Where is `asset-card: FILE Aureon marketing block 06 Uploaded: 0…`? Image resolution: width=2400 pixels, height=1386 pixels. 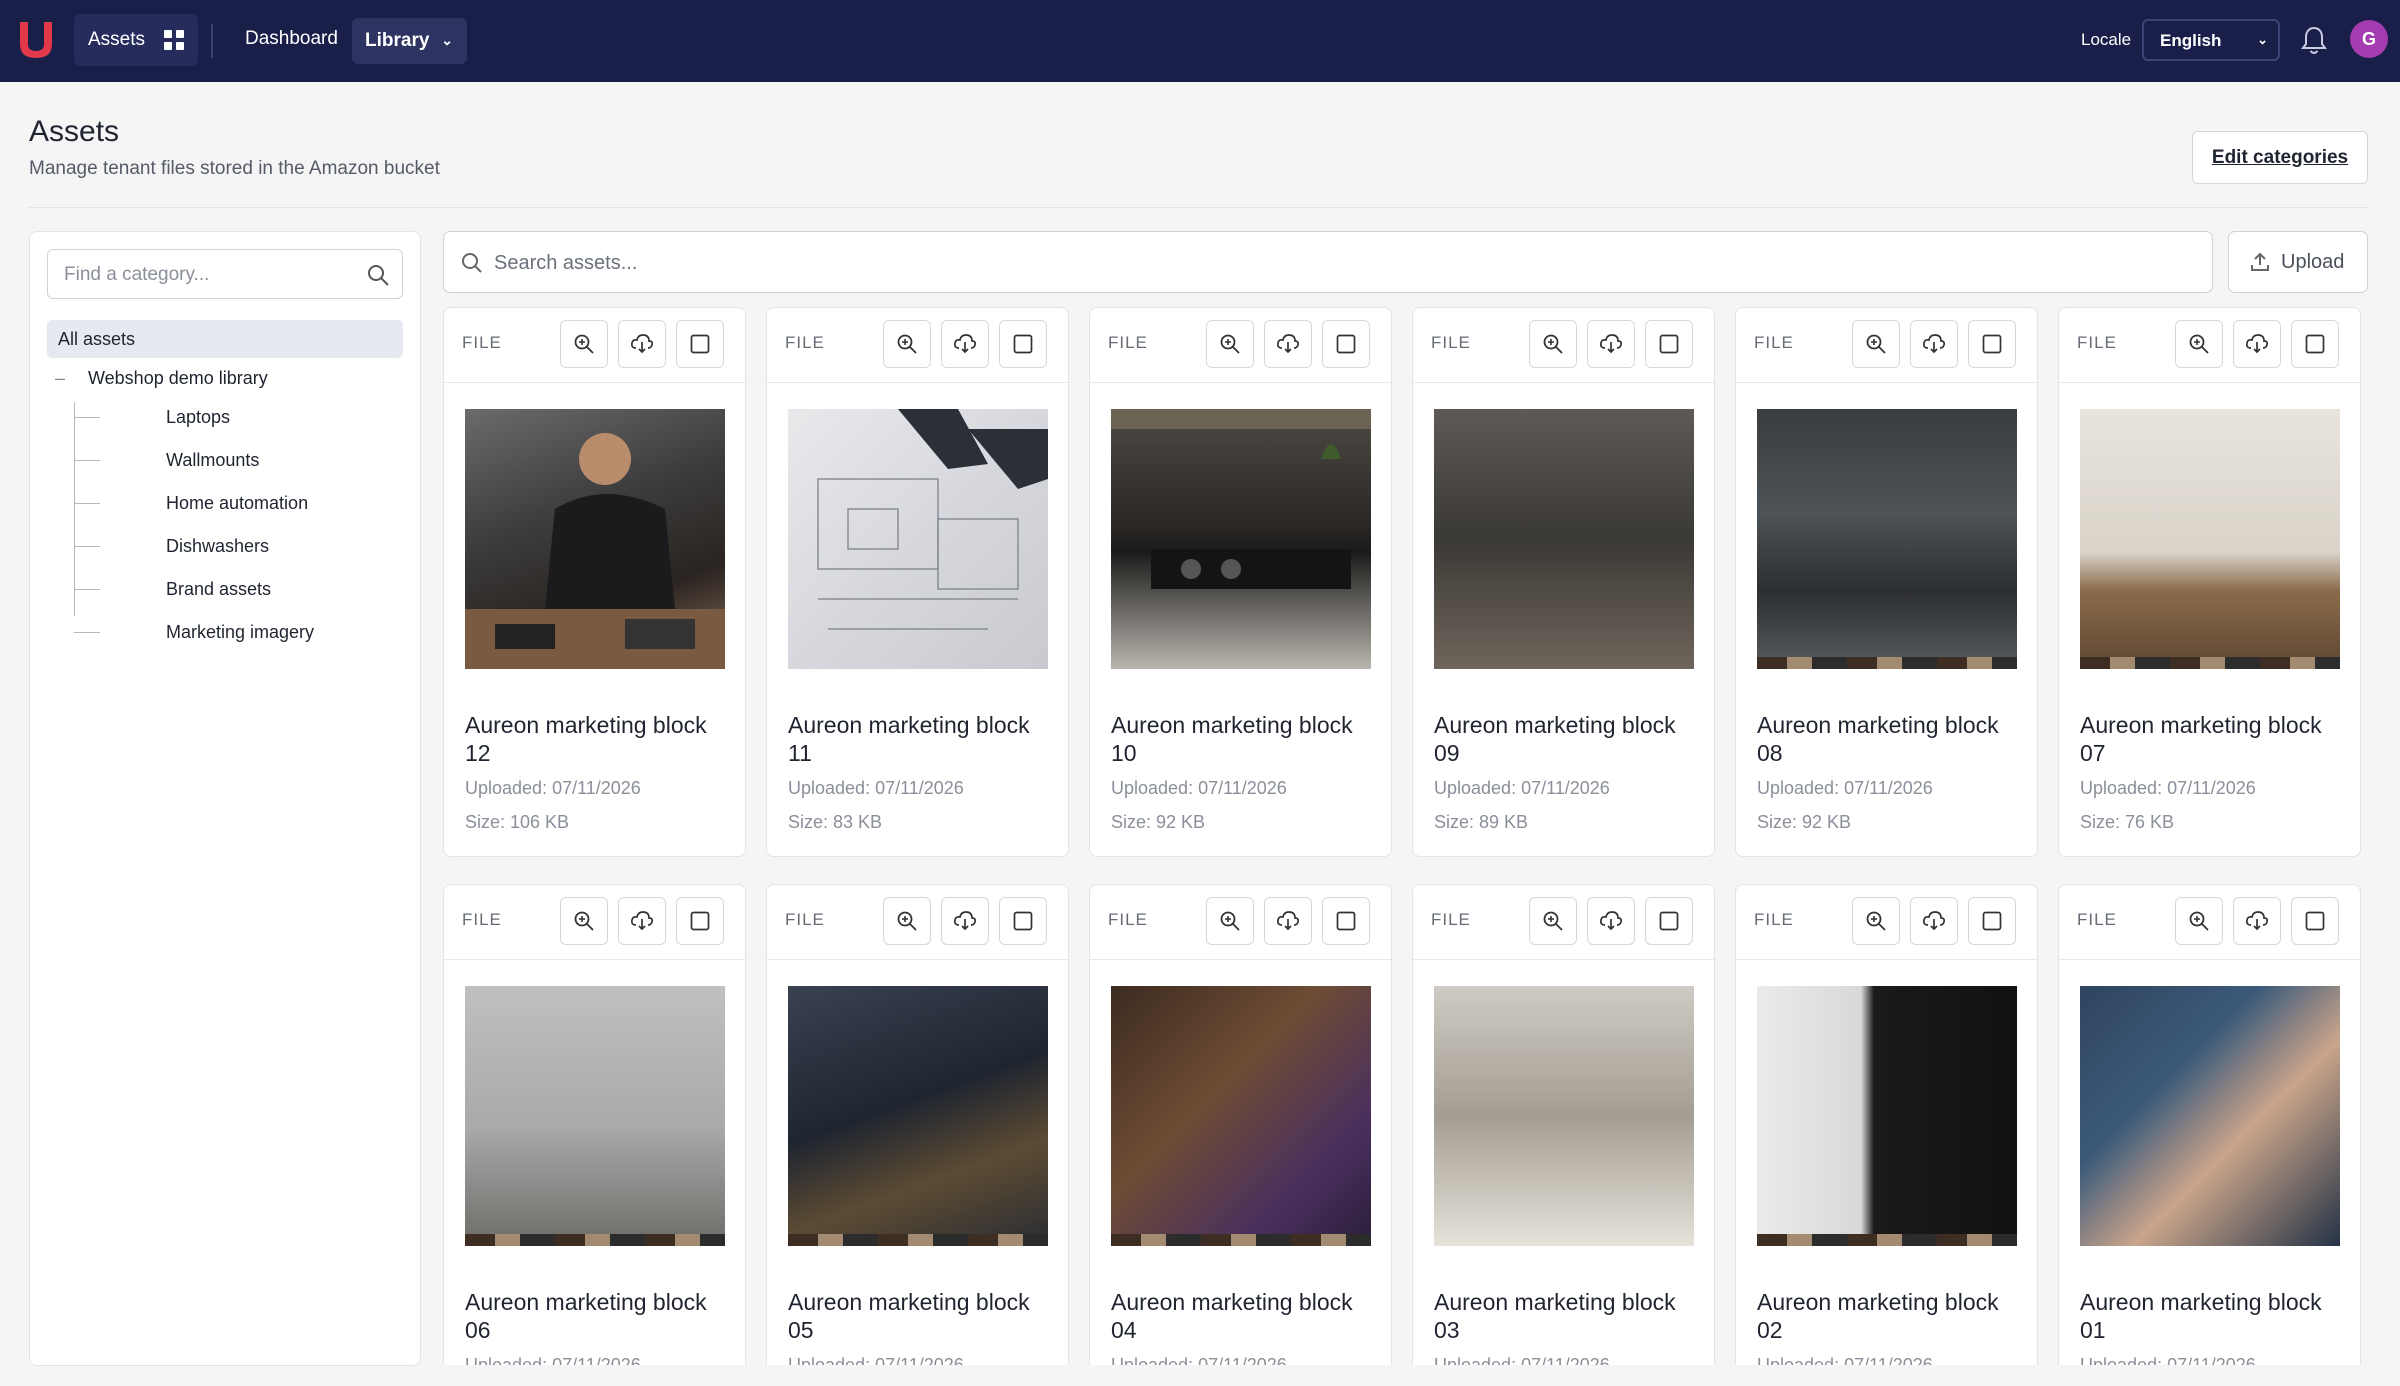 asset-card: FILE Aureon marketing block 06 Uploaded: 0… is located at coordinates (594, 1124).